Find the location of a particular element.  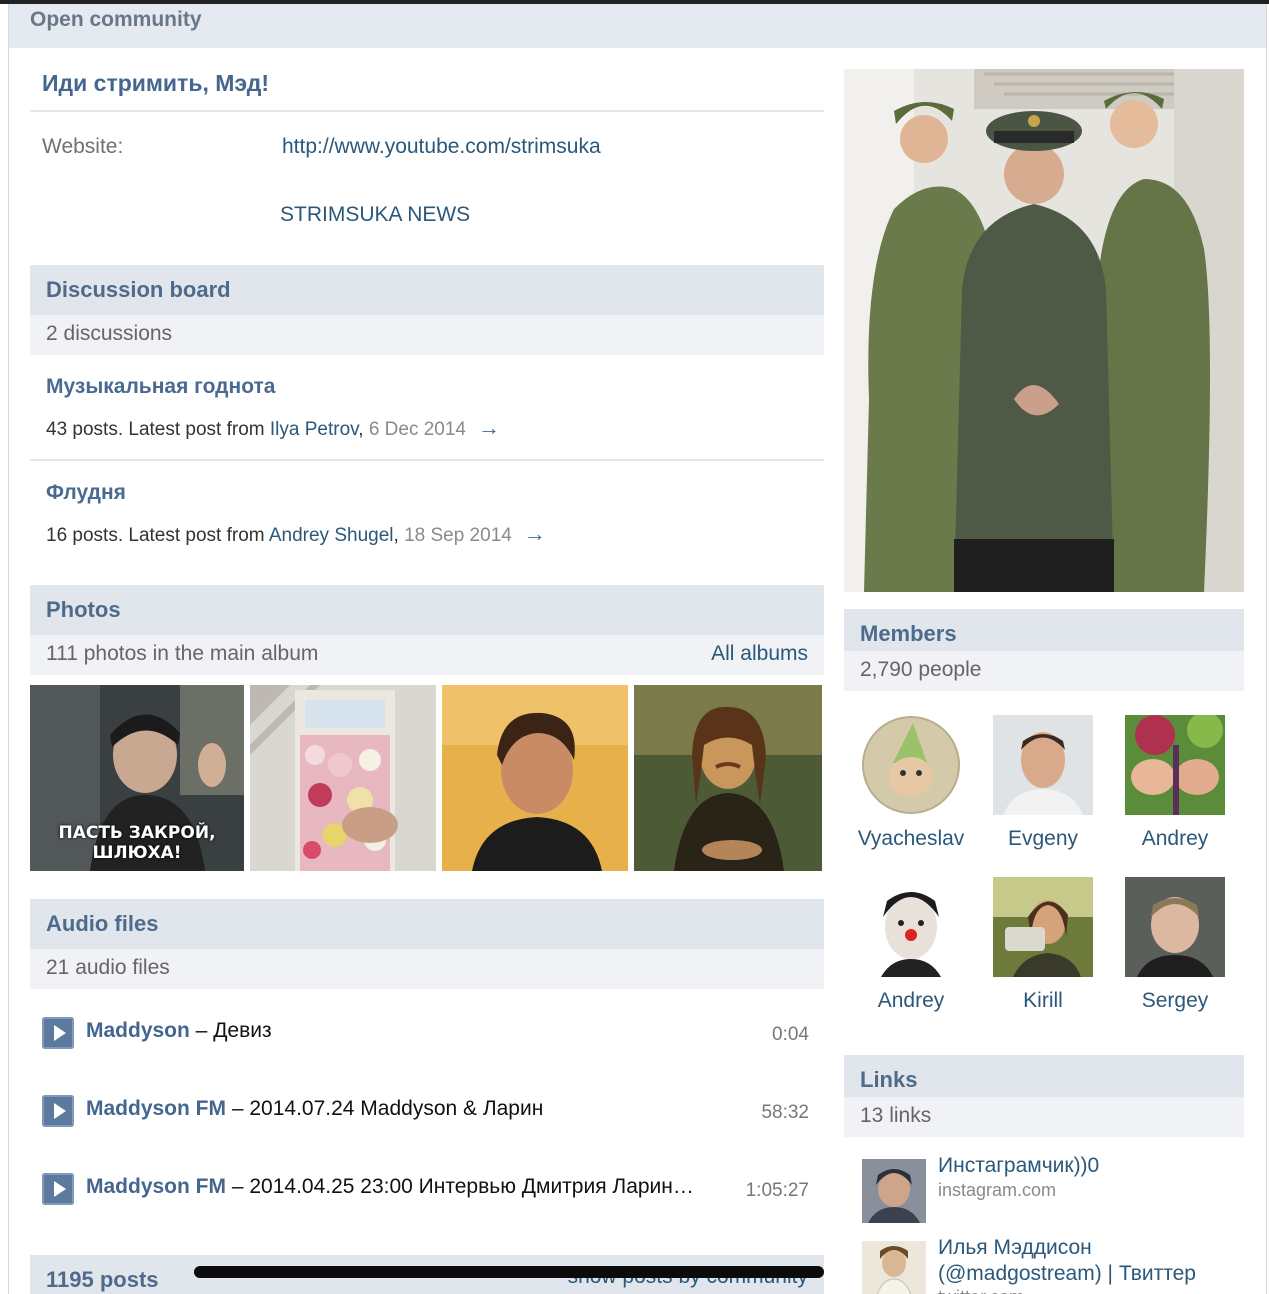

website-label: Website: is located at coordinates (83, 146).